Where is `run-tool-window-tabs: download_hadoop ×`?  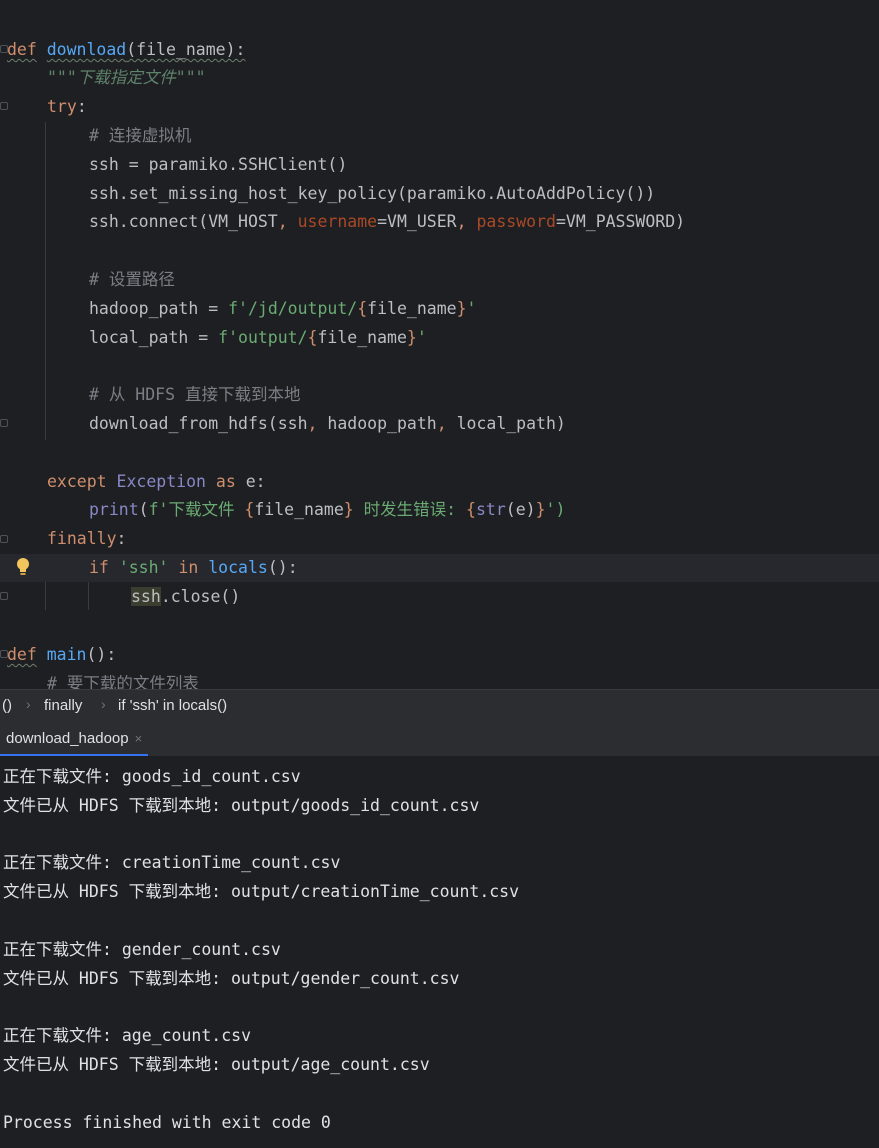 run-tool-window-tabs: download_hadoop × is located at coordinates (439, 739).